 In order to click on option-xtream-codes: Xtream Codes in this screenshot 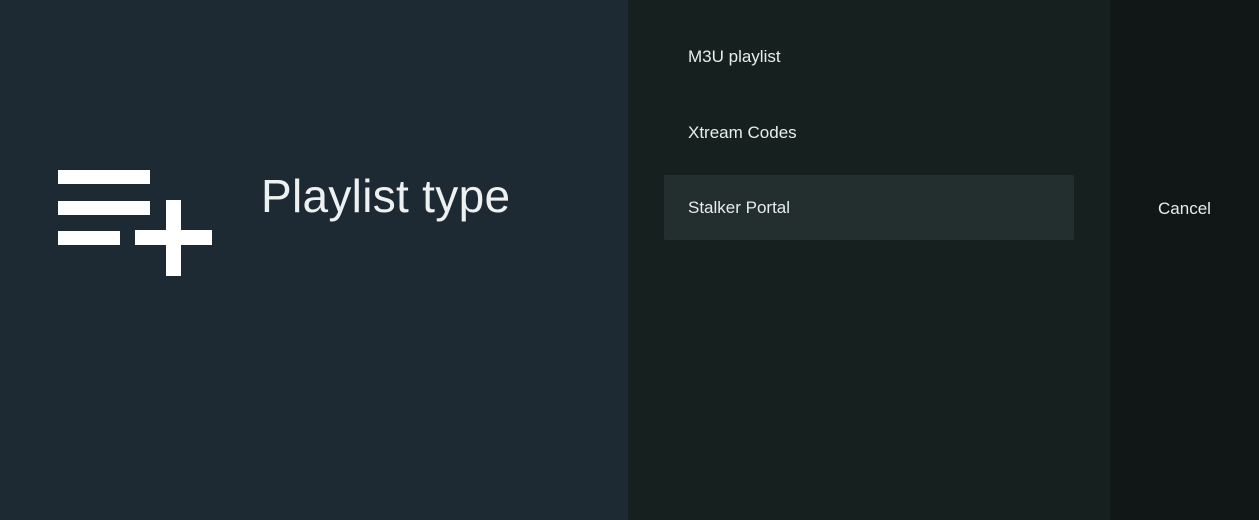, I will do `click(869, 132)`.